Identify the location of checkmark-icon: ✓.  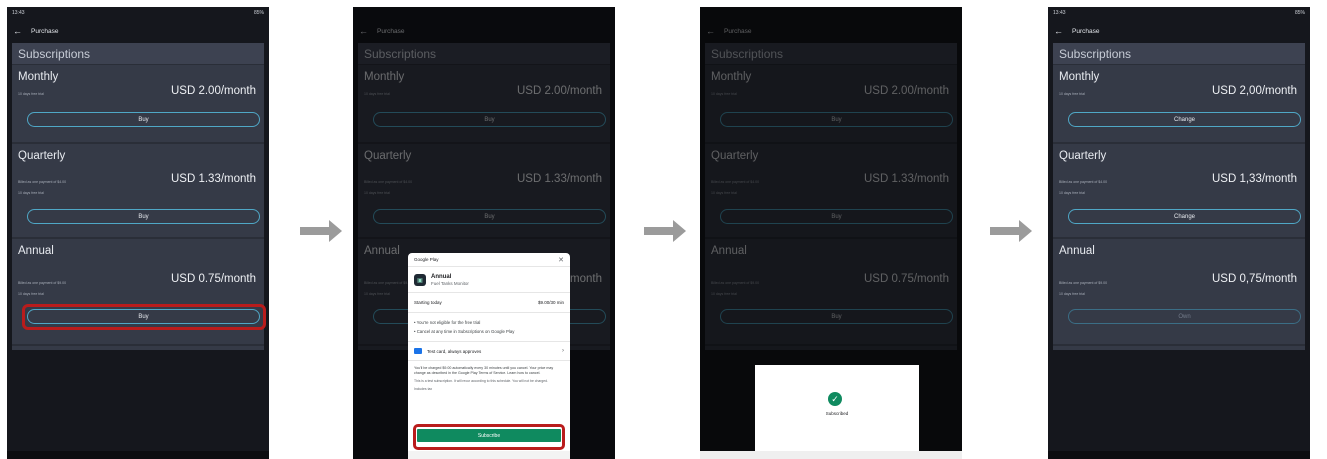
(835, 399).